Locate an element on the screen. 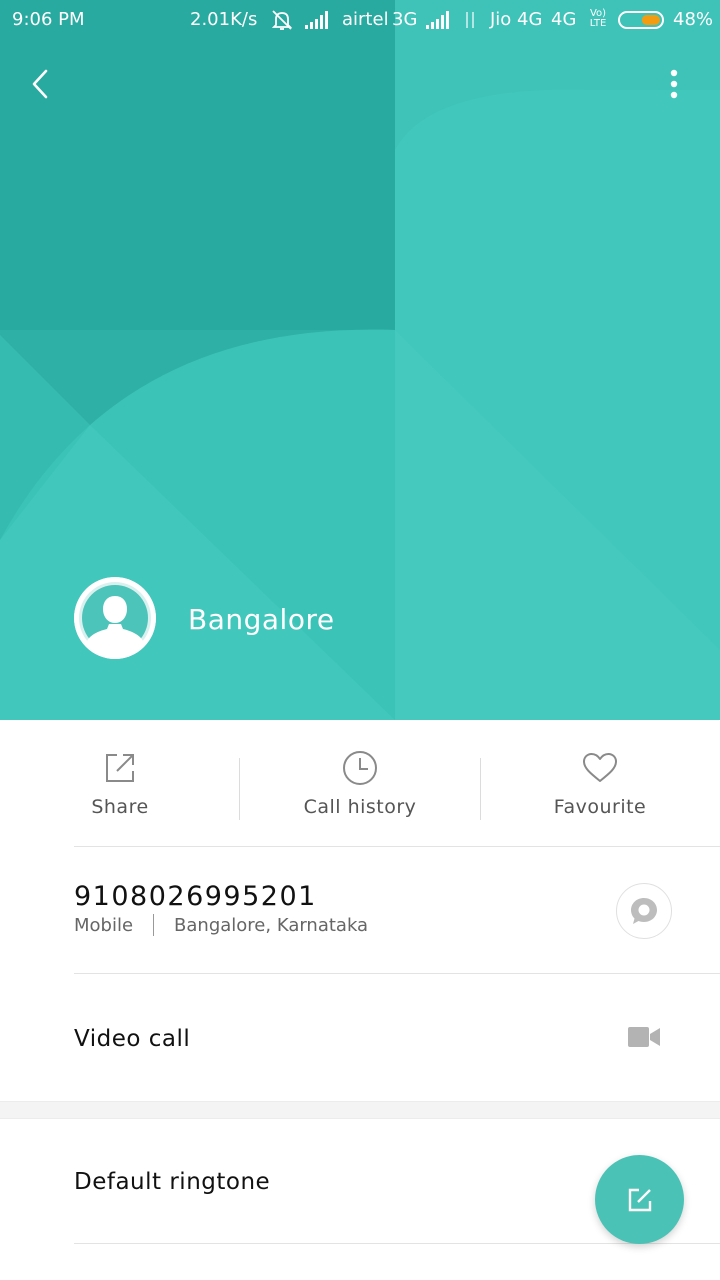 This screenshot has height=1280, width=720. volte-bottom: LTE is located at coordinates (598, 23).